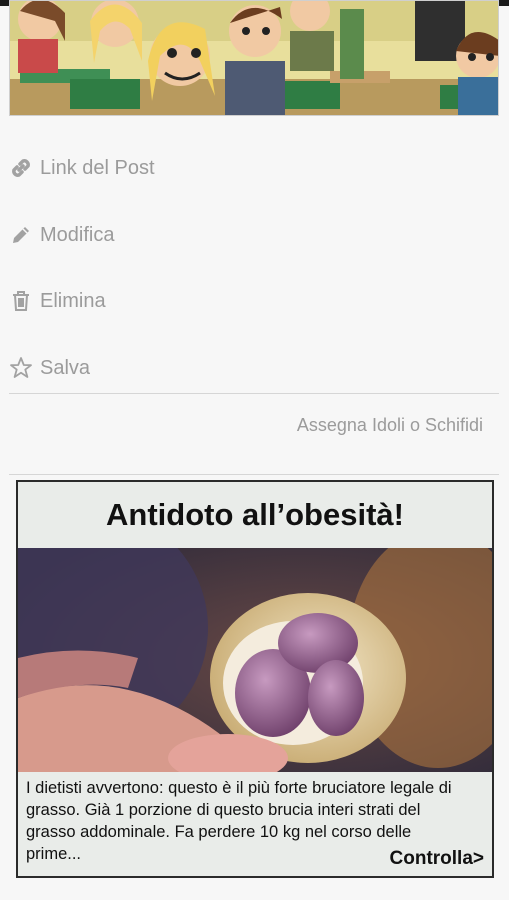 This screenshot has width=509, height=900. I want to click on modifica-button: Modifica, so click(61, 235).